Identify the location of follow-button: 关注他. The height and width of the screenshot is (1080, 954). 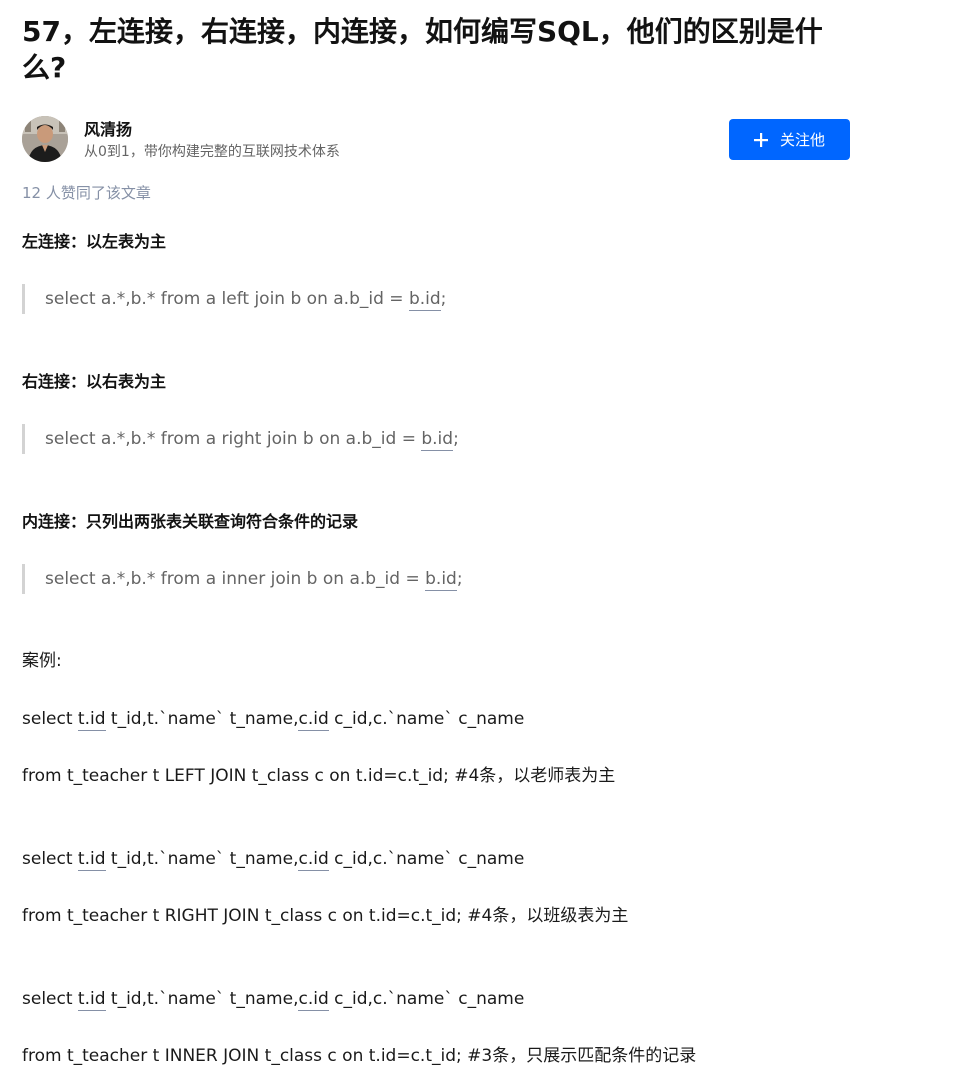
(789, 139).